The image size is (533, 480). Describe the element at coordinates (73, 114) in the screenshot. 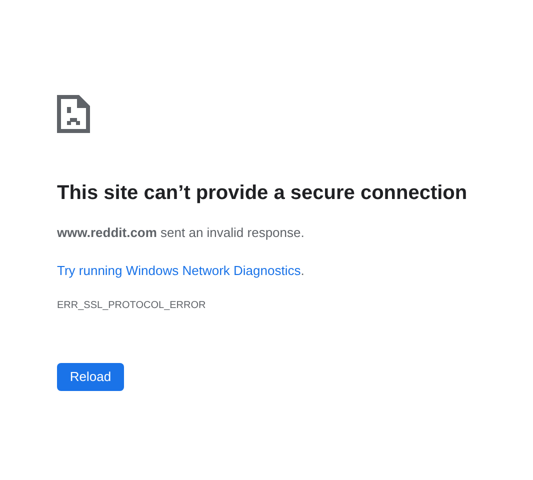

I see `sad-page-icon` at that location.